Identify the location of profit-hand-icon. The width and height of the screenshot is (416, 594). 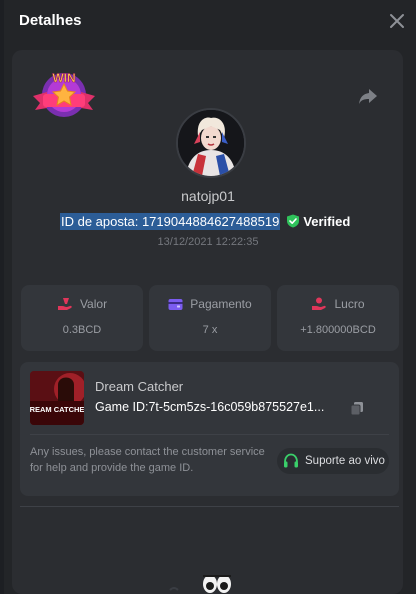
(319, 303).